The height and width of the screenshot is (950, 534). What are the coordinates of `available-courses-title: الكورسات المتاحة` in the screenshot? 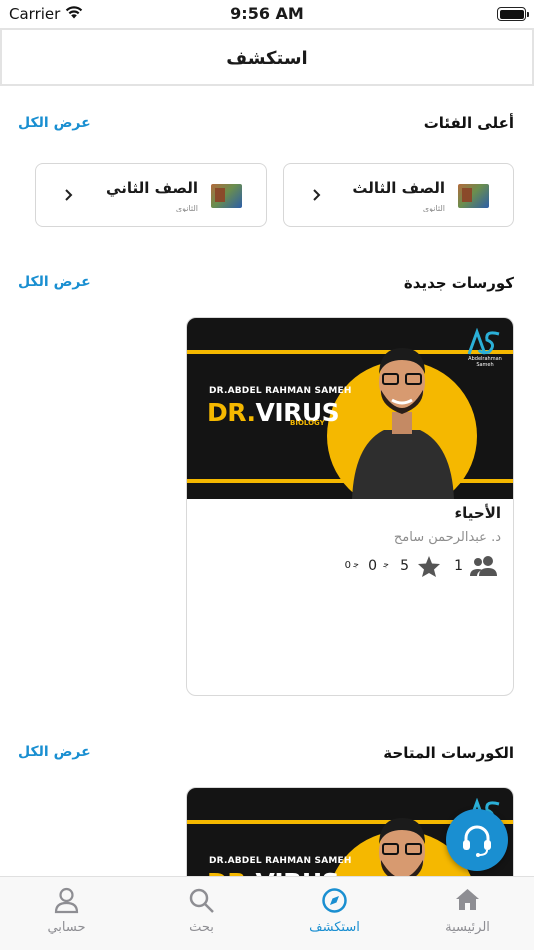 It's located at (448, 753).